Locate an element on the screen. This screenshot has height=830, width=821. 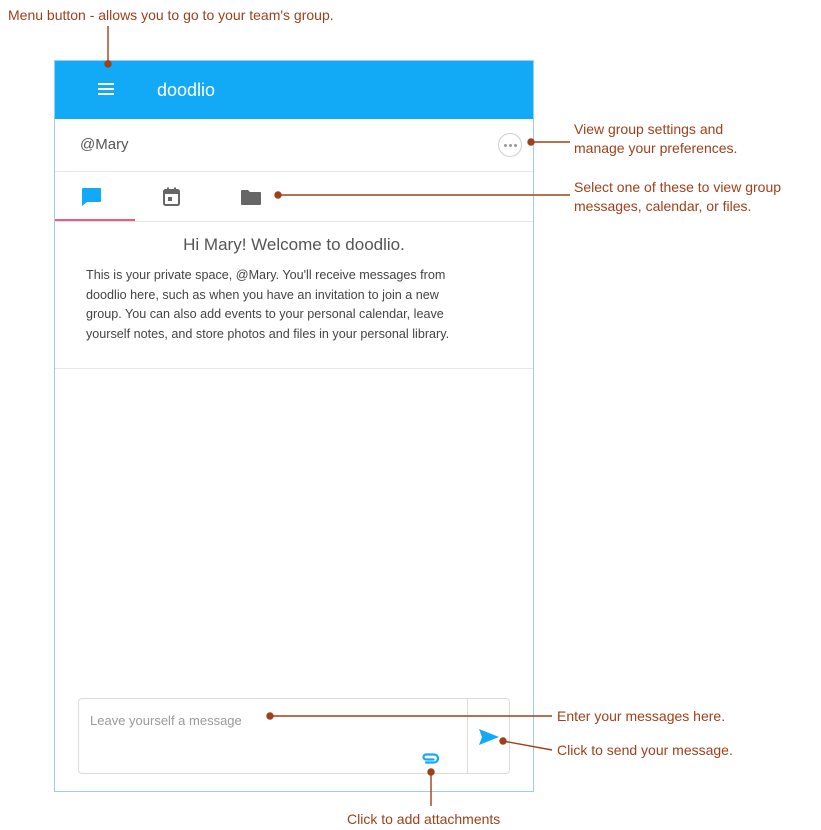
tab-calendar is located at coordinates (177, 196).